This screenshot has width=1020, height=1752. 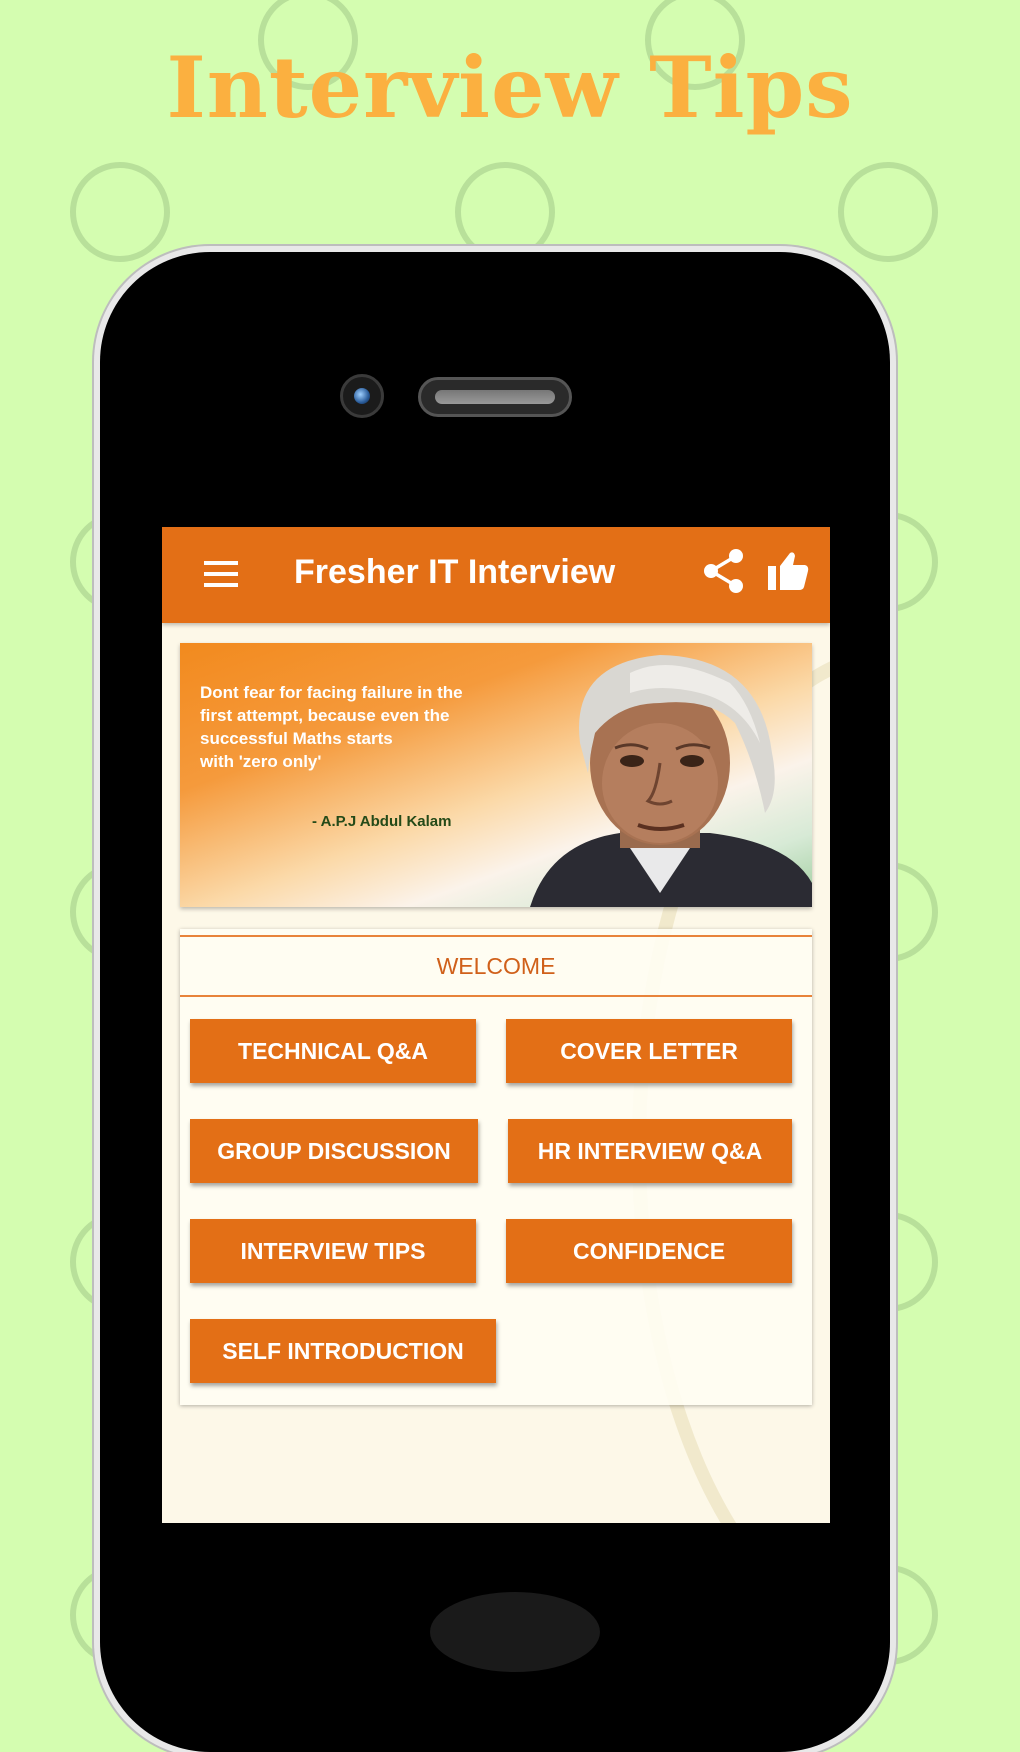 What do you see at coordinates (325, 715) in the screenshot?
I see `quote-line: first attempt, because even the` at bounding box center [325, 715].